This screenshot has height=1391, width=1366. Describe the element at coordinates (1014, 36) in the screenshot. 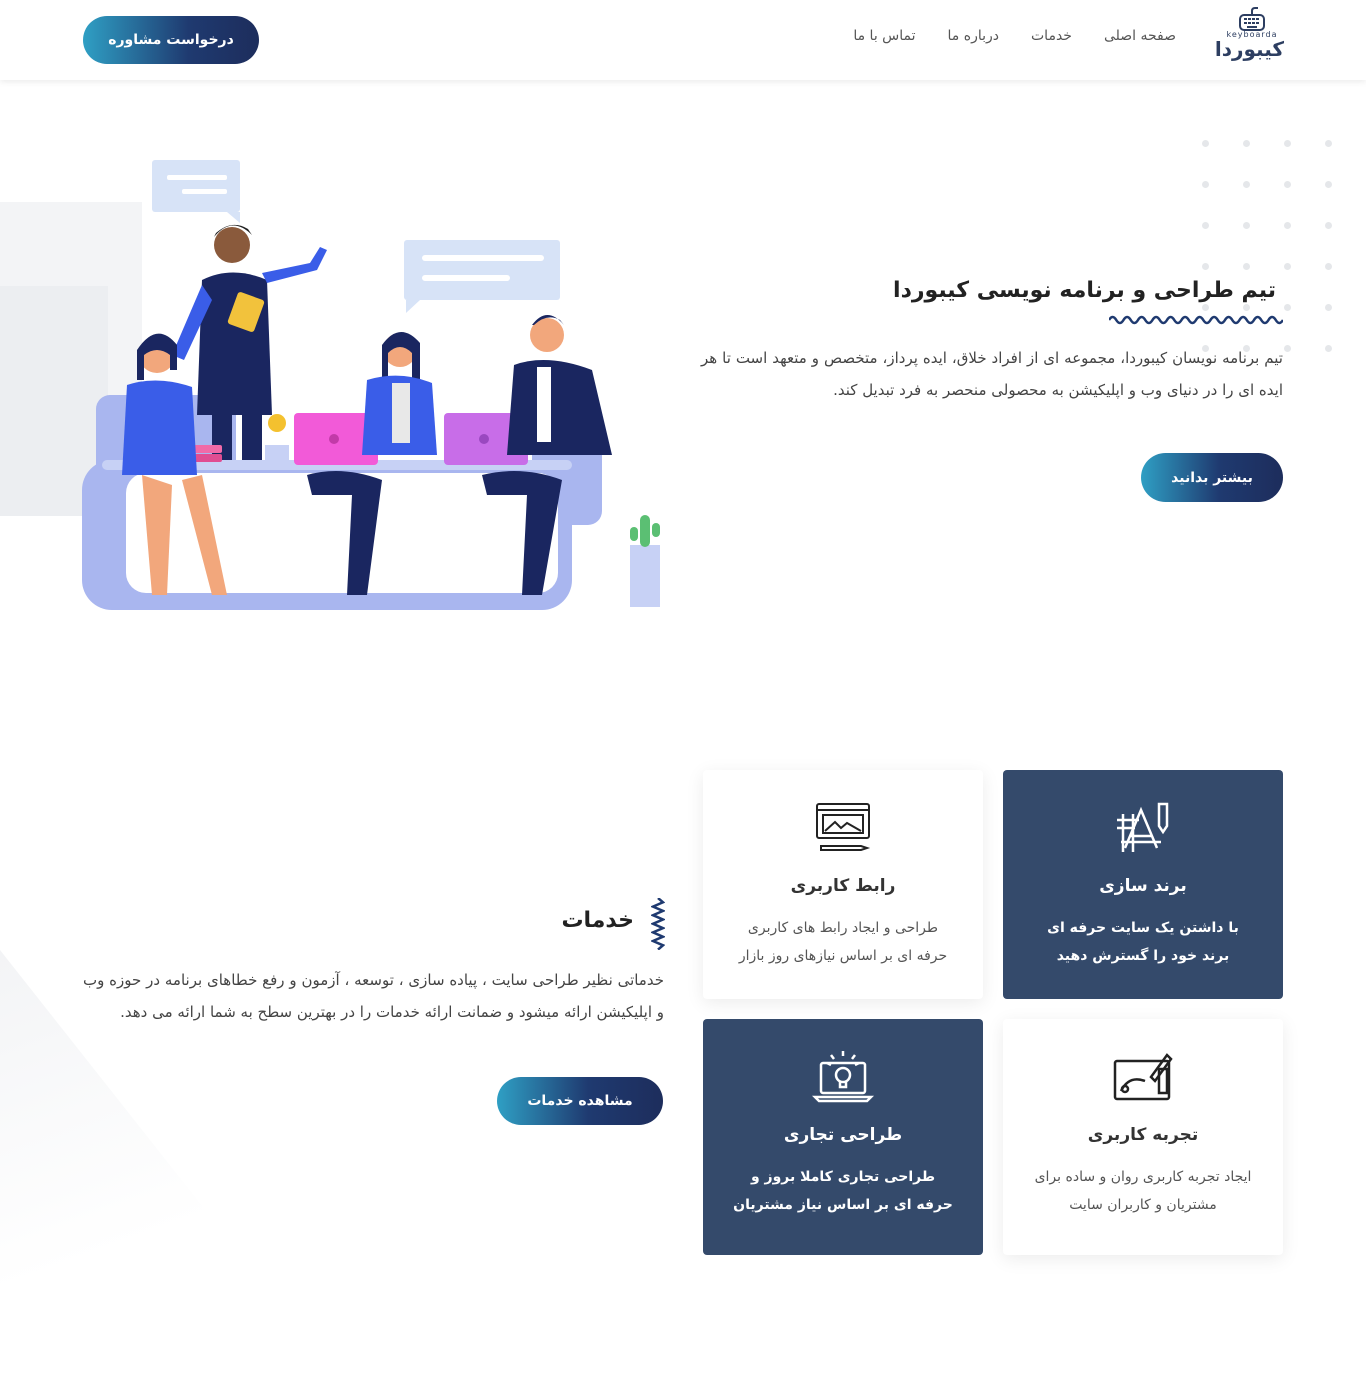

I see `main-nav: صفحه اصلی خدمات درباره ما تماس با ما` at that location.